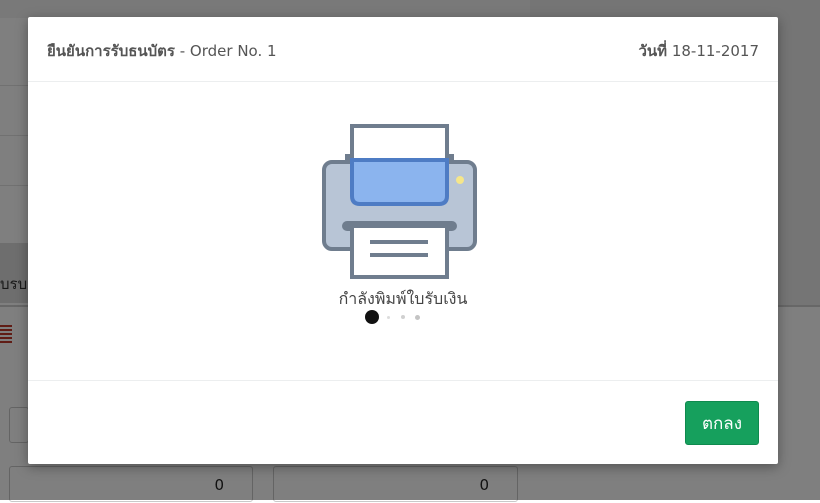 This screenshot has width=820, height=503. I want to click on ok-button: ตกลง, so click(722, 423).